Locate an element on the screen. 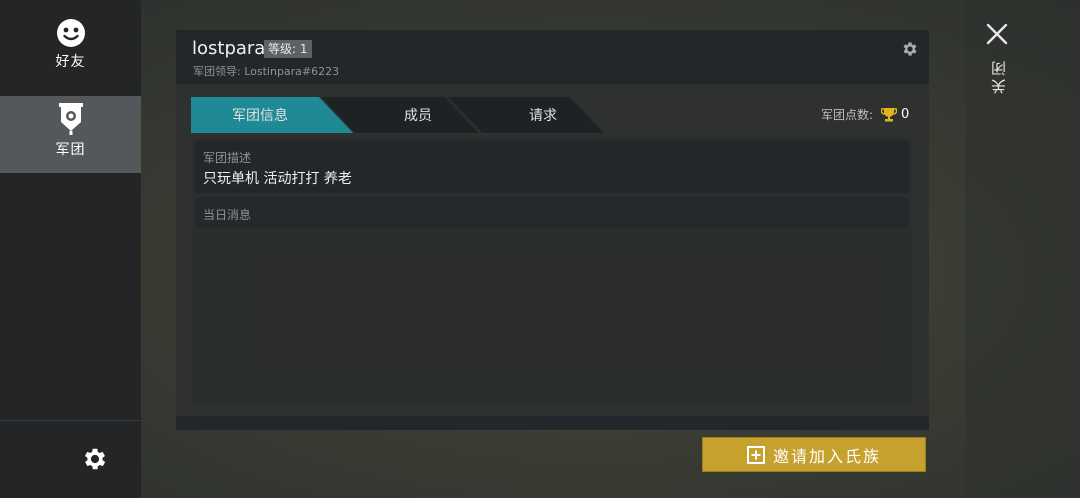 The width and height of the screenshot is (1080, 498). invite-to-clan-button: 邀请加入氏族 is located at coordinates (814, 454).